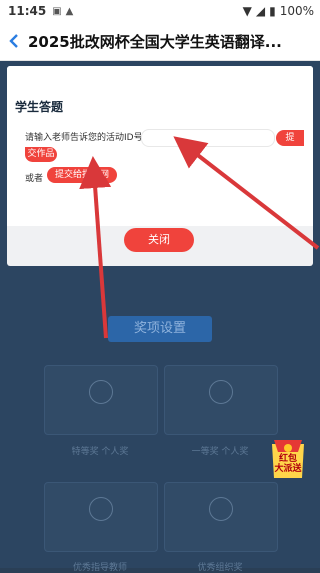 Image resolution: width=320 pixels, height=573 pixels. I want to click on dialog-title: 学生答题, so click(39, 107).